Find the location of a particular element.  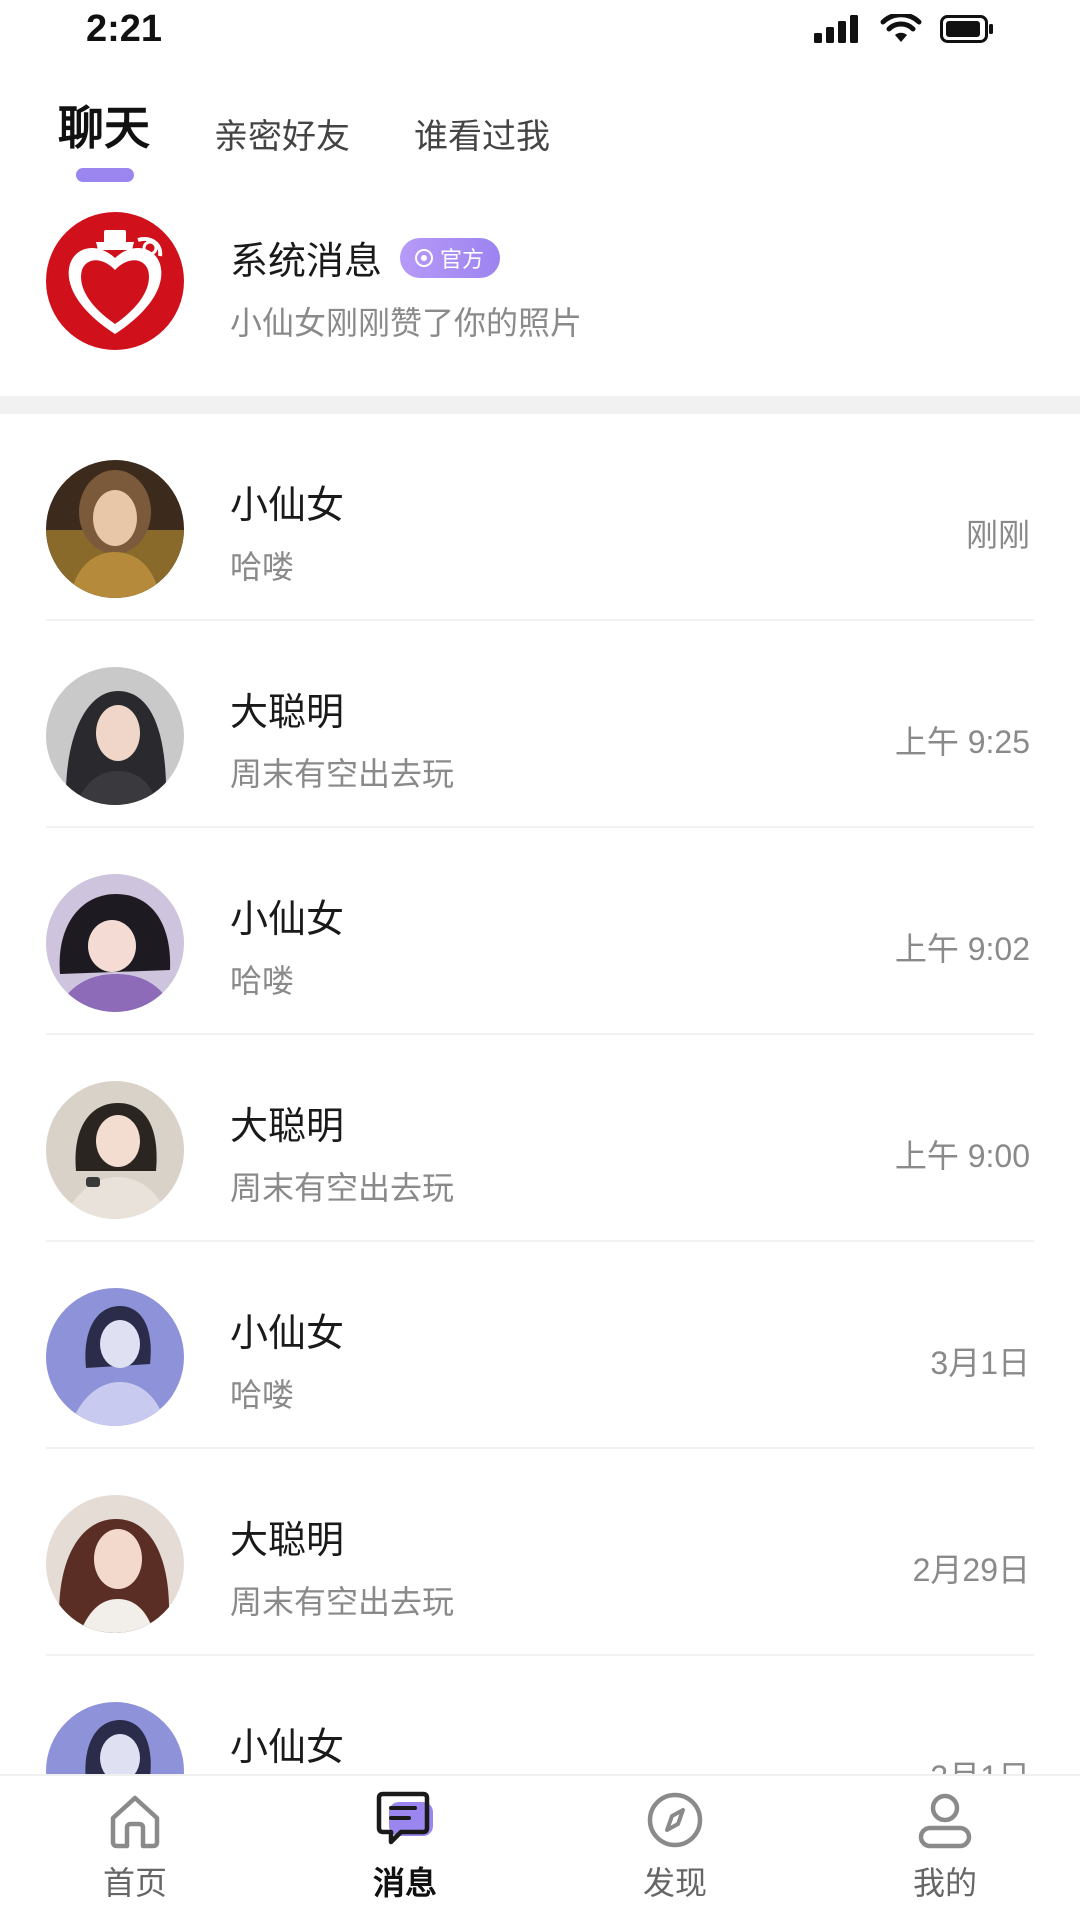

chat-list-item: 小仙女 哈喽 上午 9:02 is located at coordinates (540, 931).